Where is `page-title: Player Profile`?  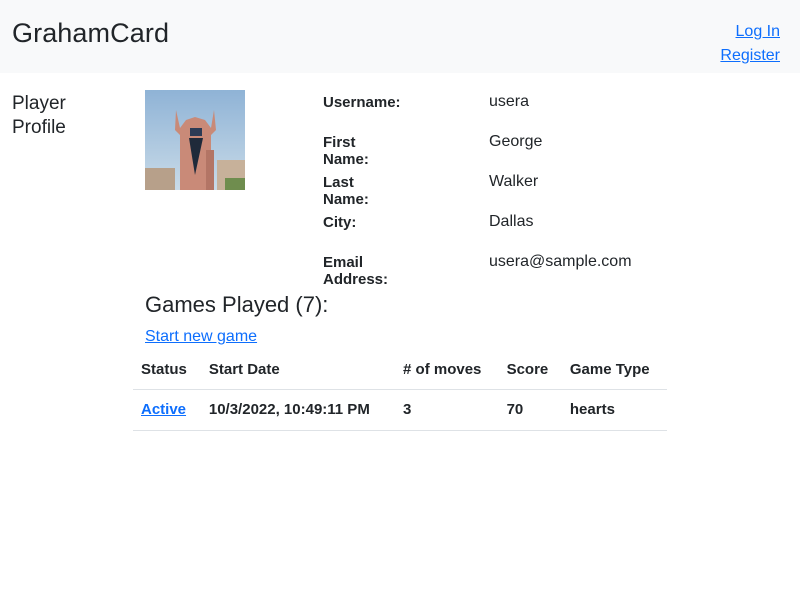 page-title: Player Profile is located at coordinates (39, 115).